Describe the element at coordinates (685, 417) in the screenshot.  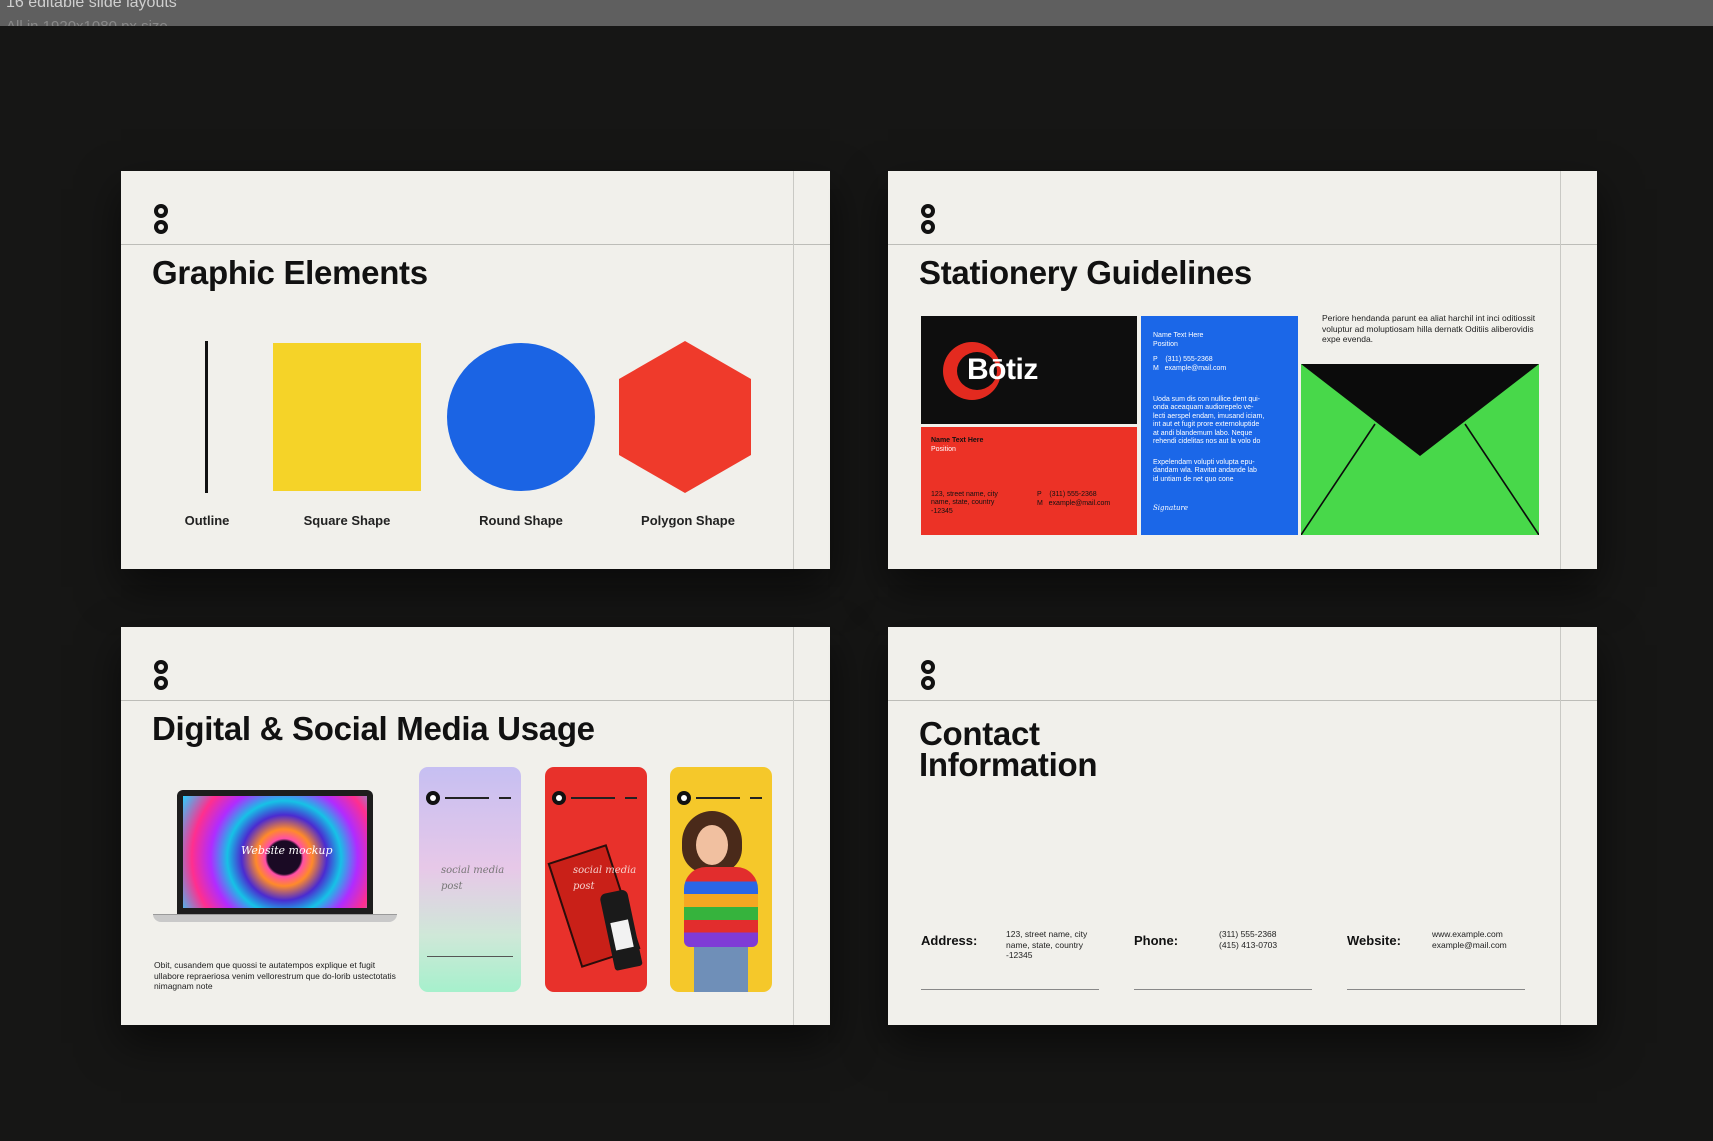
I see `polygon-shape` at that location.